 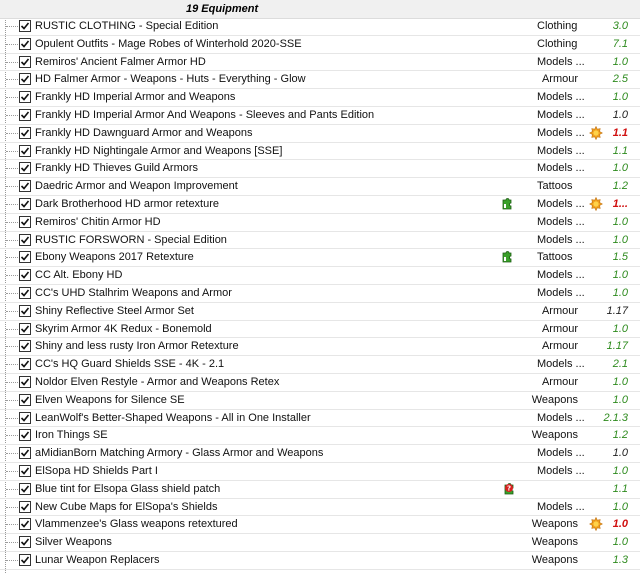 What do you see at coordinates (130, 364) in the screenshot?
I see `mod-name: CC's HQ Guard Shields SSE - 4K - 2.1` at bounding box center [130, 364].